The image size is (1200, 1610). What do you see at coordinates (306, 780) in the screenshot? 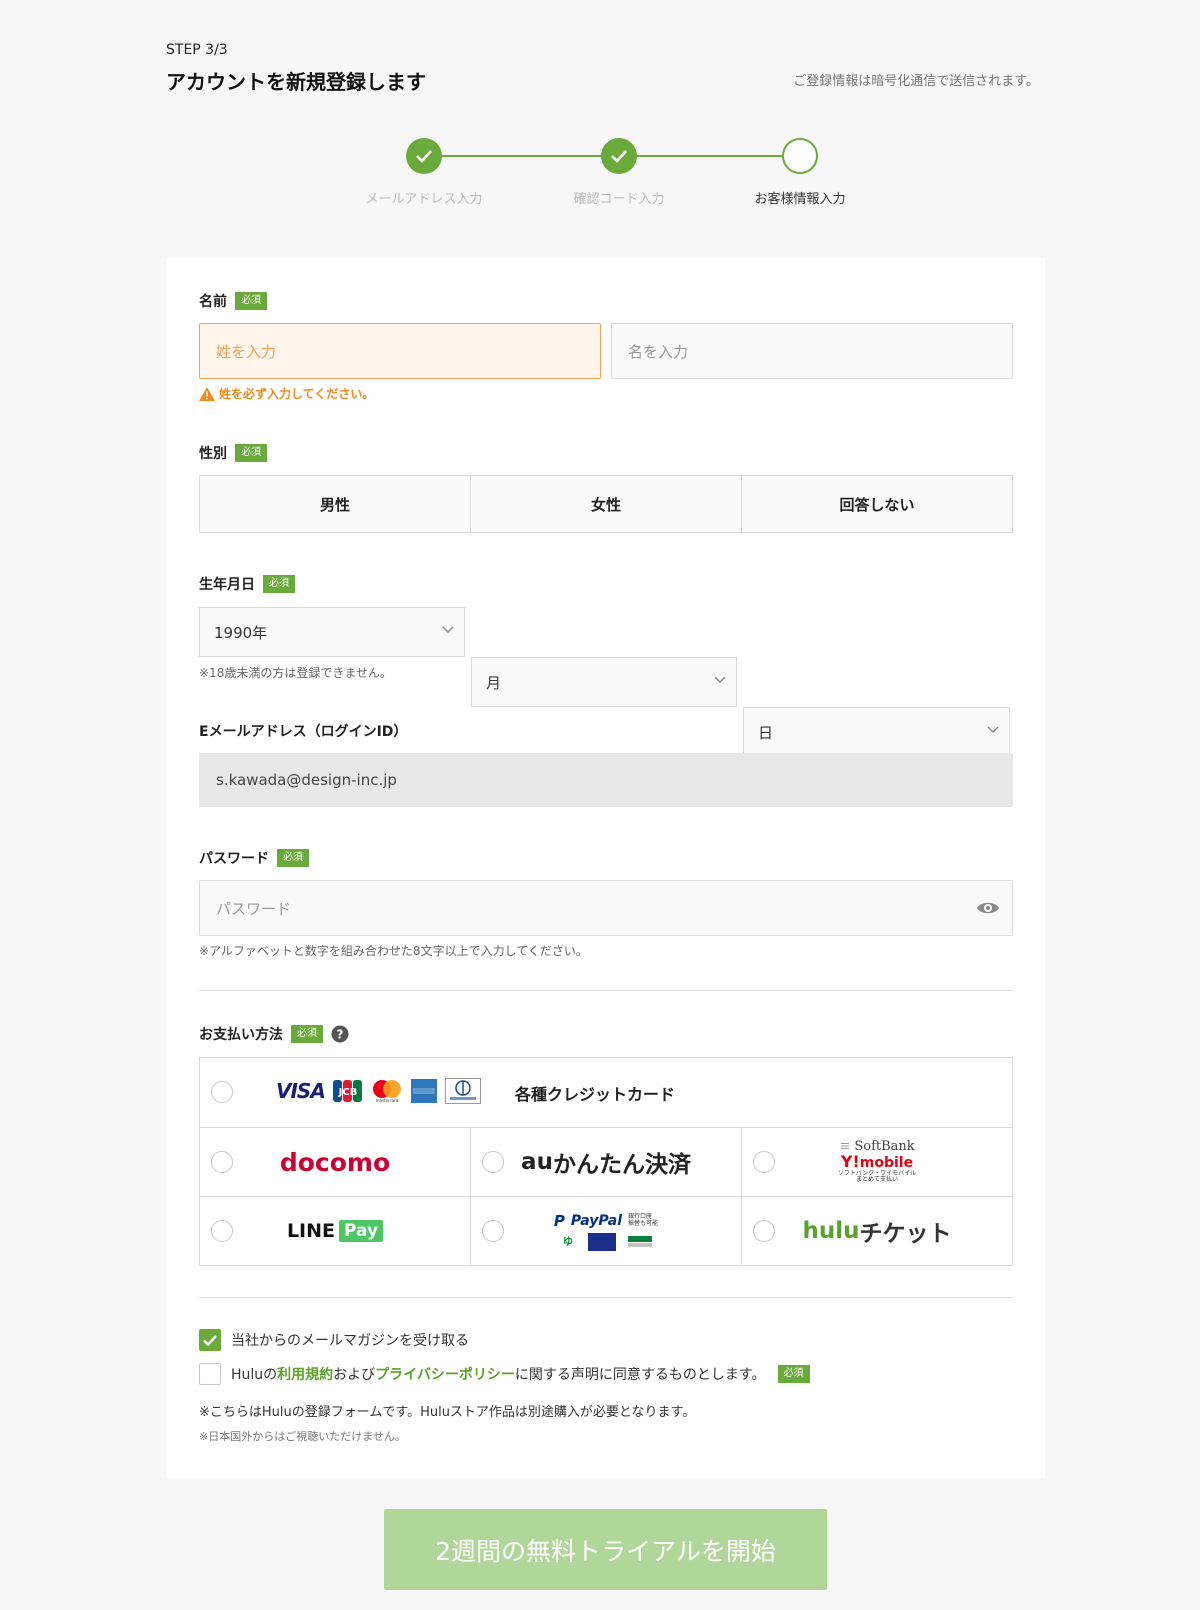
I see `email-value: s.kawada@design-inc.jp` at bounding box center [306, 780].